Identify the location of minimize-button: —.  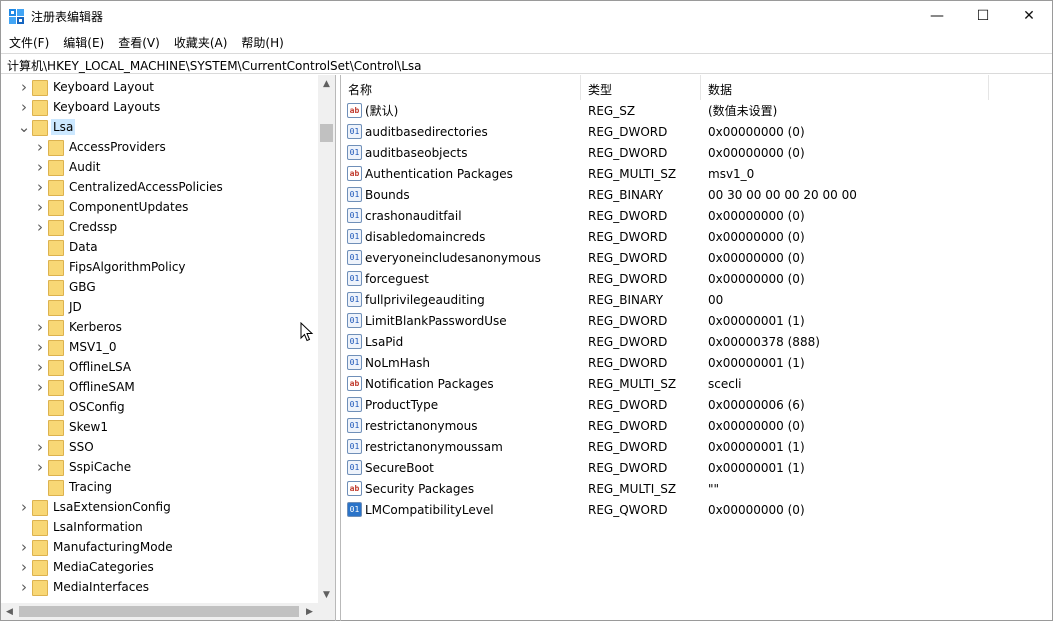
(937, 16).